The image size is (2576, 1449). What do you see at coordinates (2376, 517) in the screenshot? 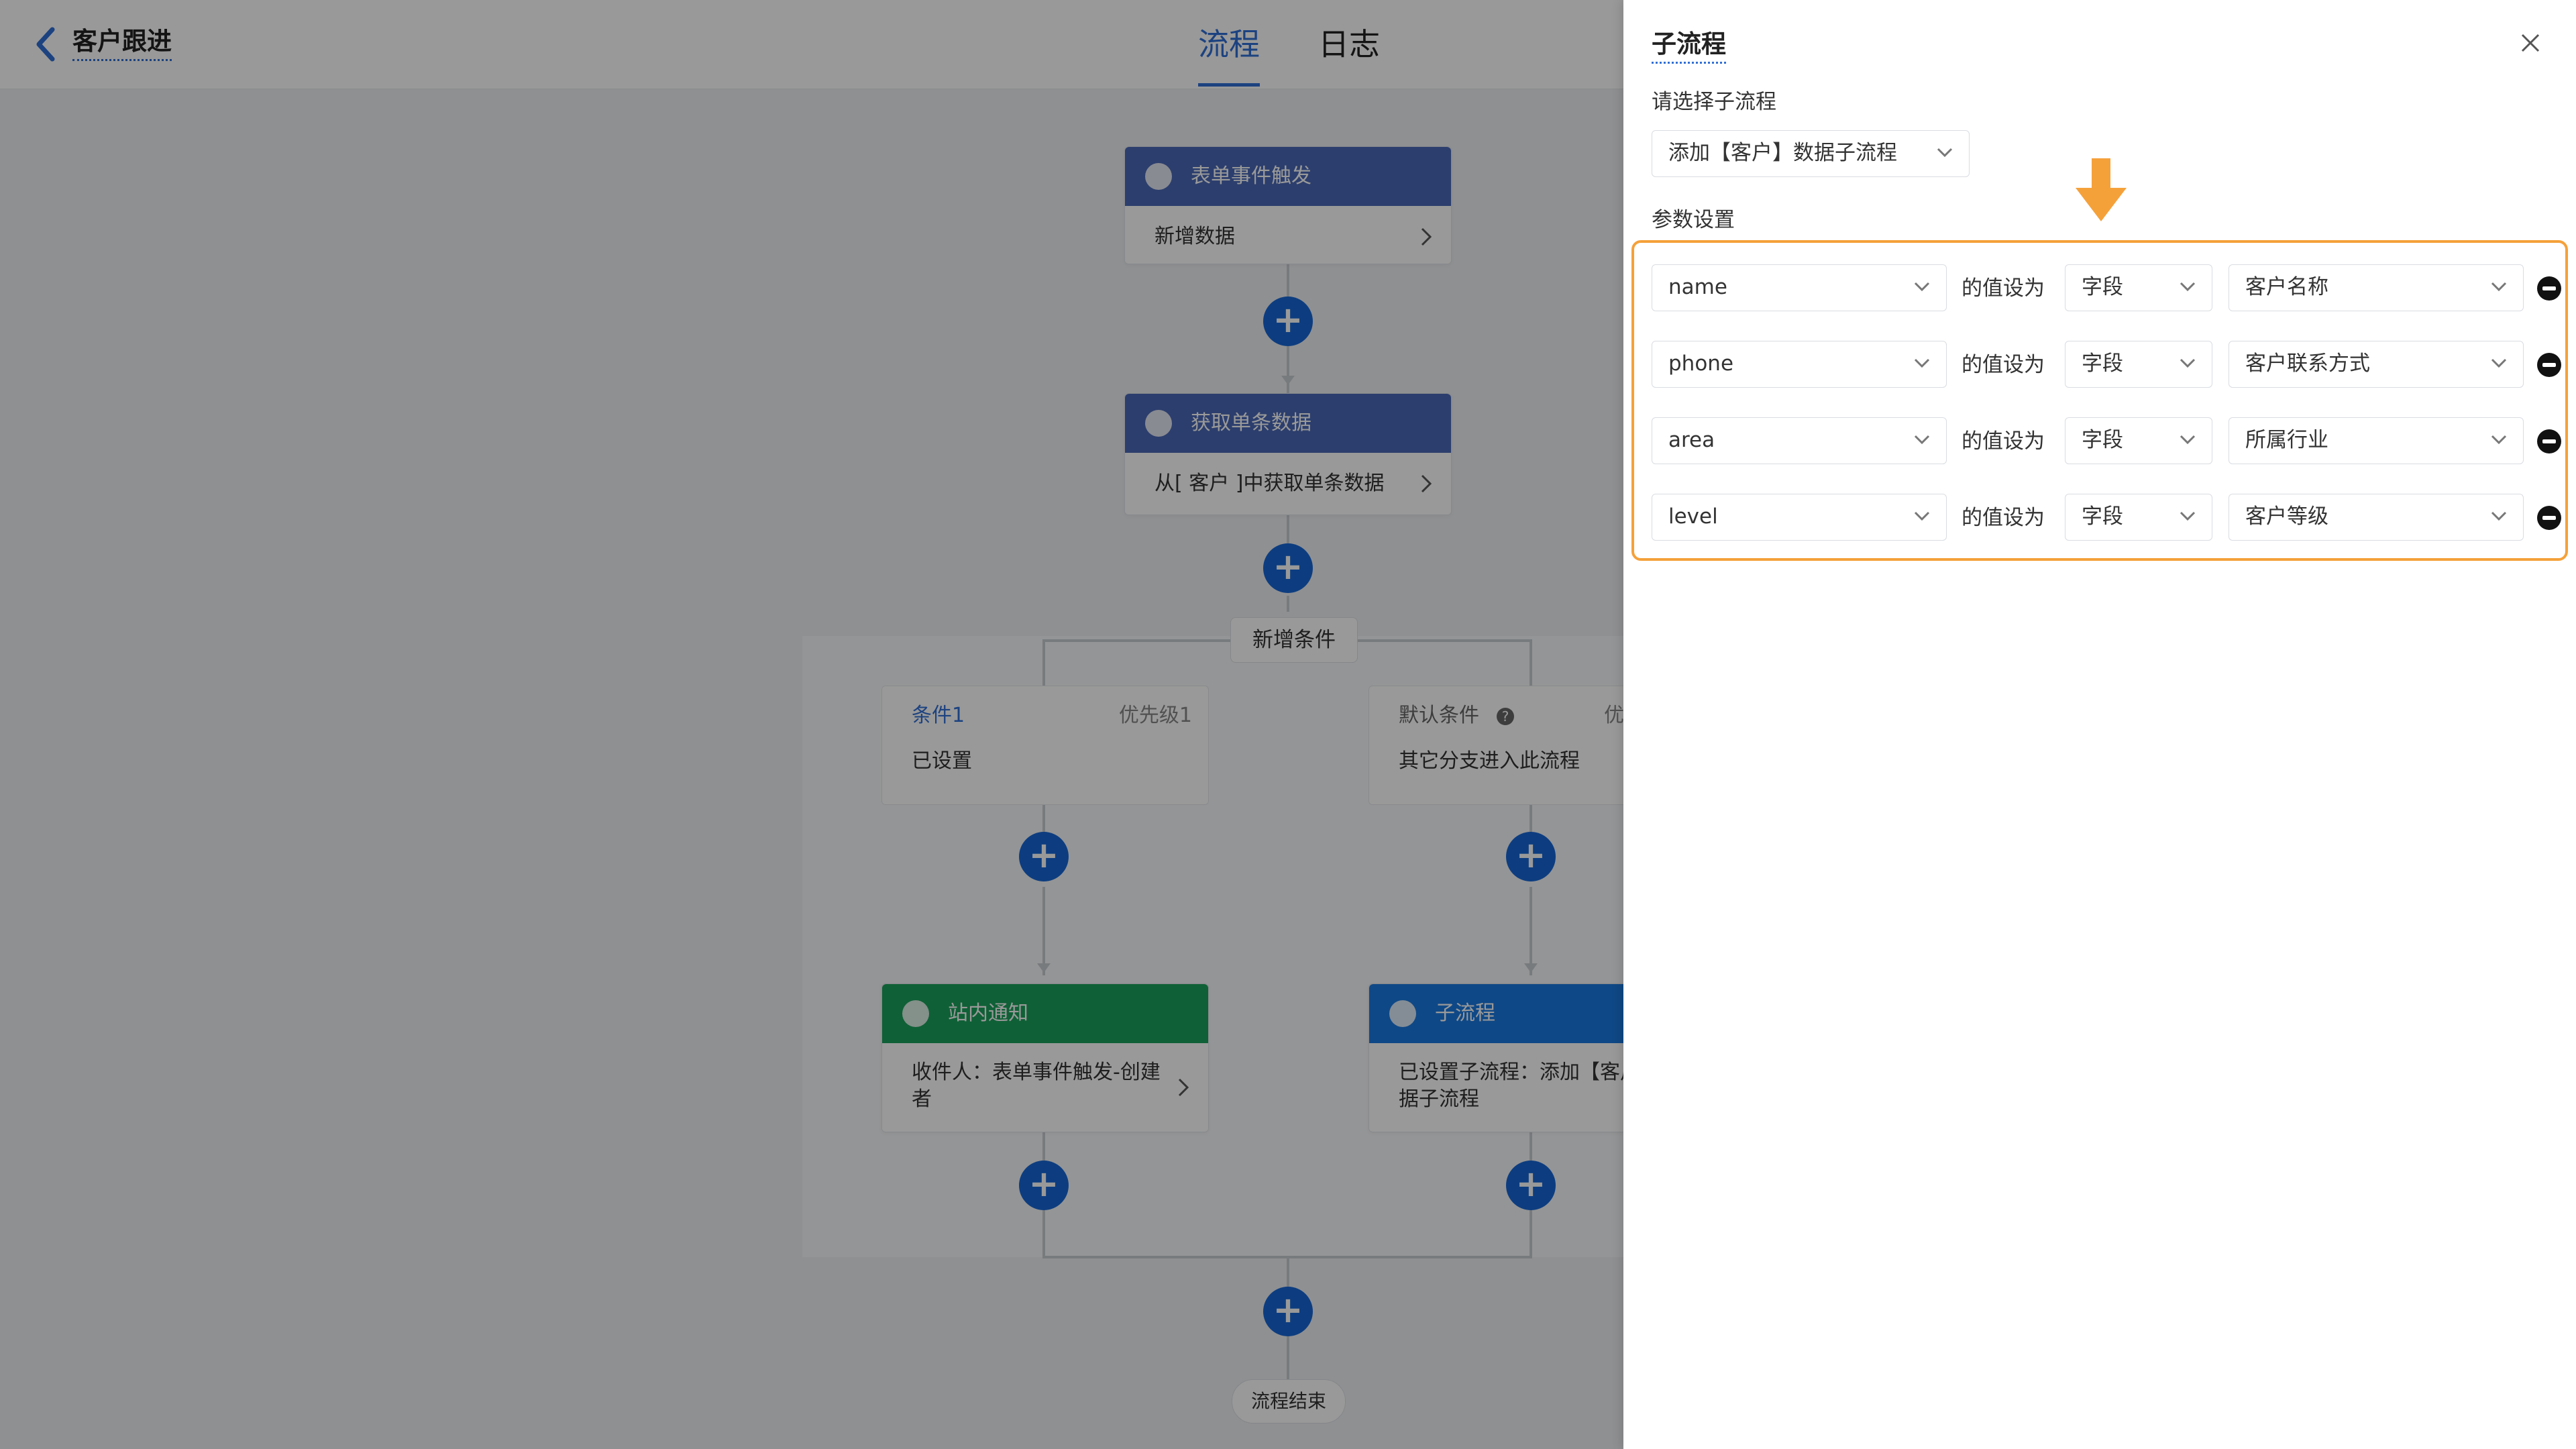
I see `param-value-select: 客户等级` at bounding box center [2376, 517].